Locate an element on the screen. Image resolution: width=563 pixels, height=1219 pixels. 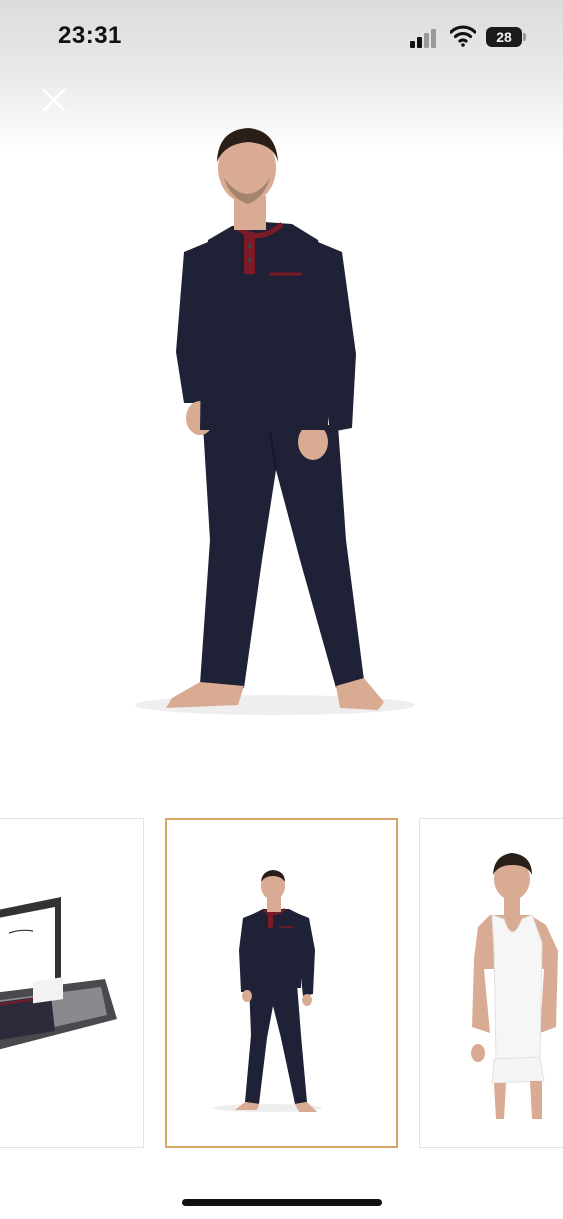
thumbnail-gift-box is located at coordinates (72, 983).